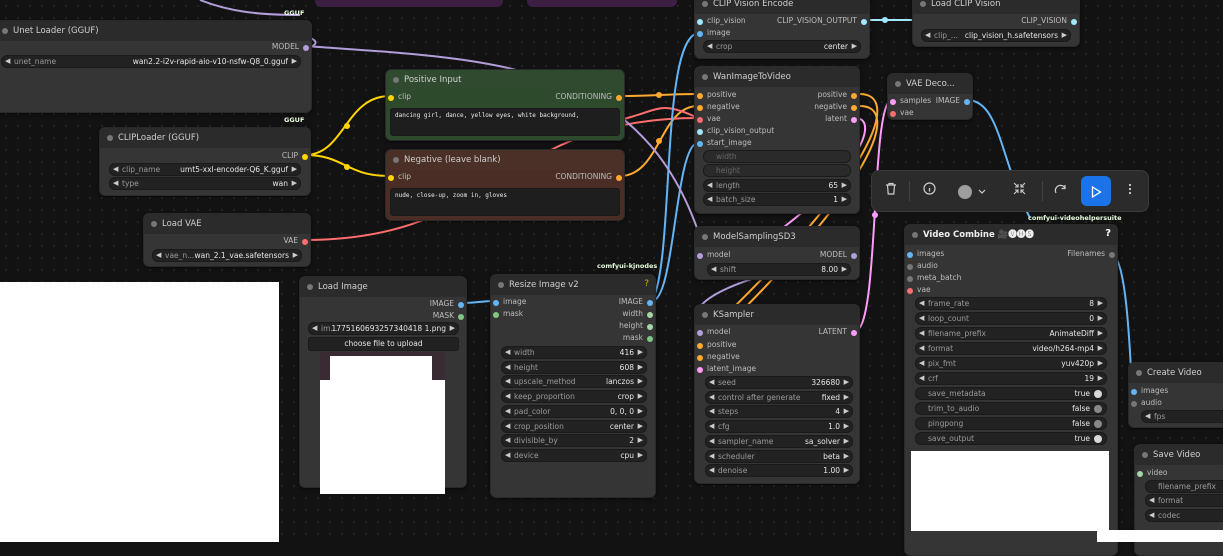 Image resolution: width=1223 pixels, height=556 pixels. I want to click on output-positive: positive, so click(838, 95).